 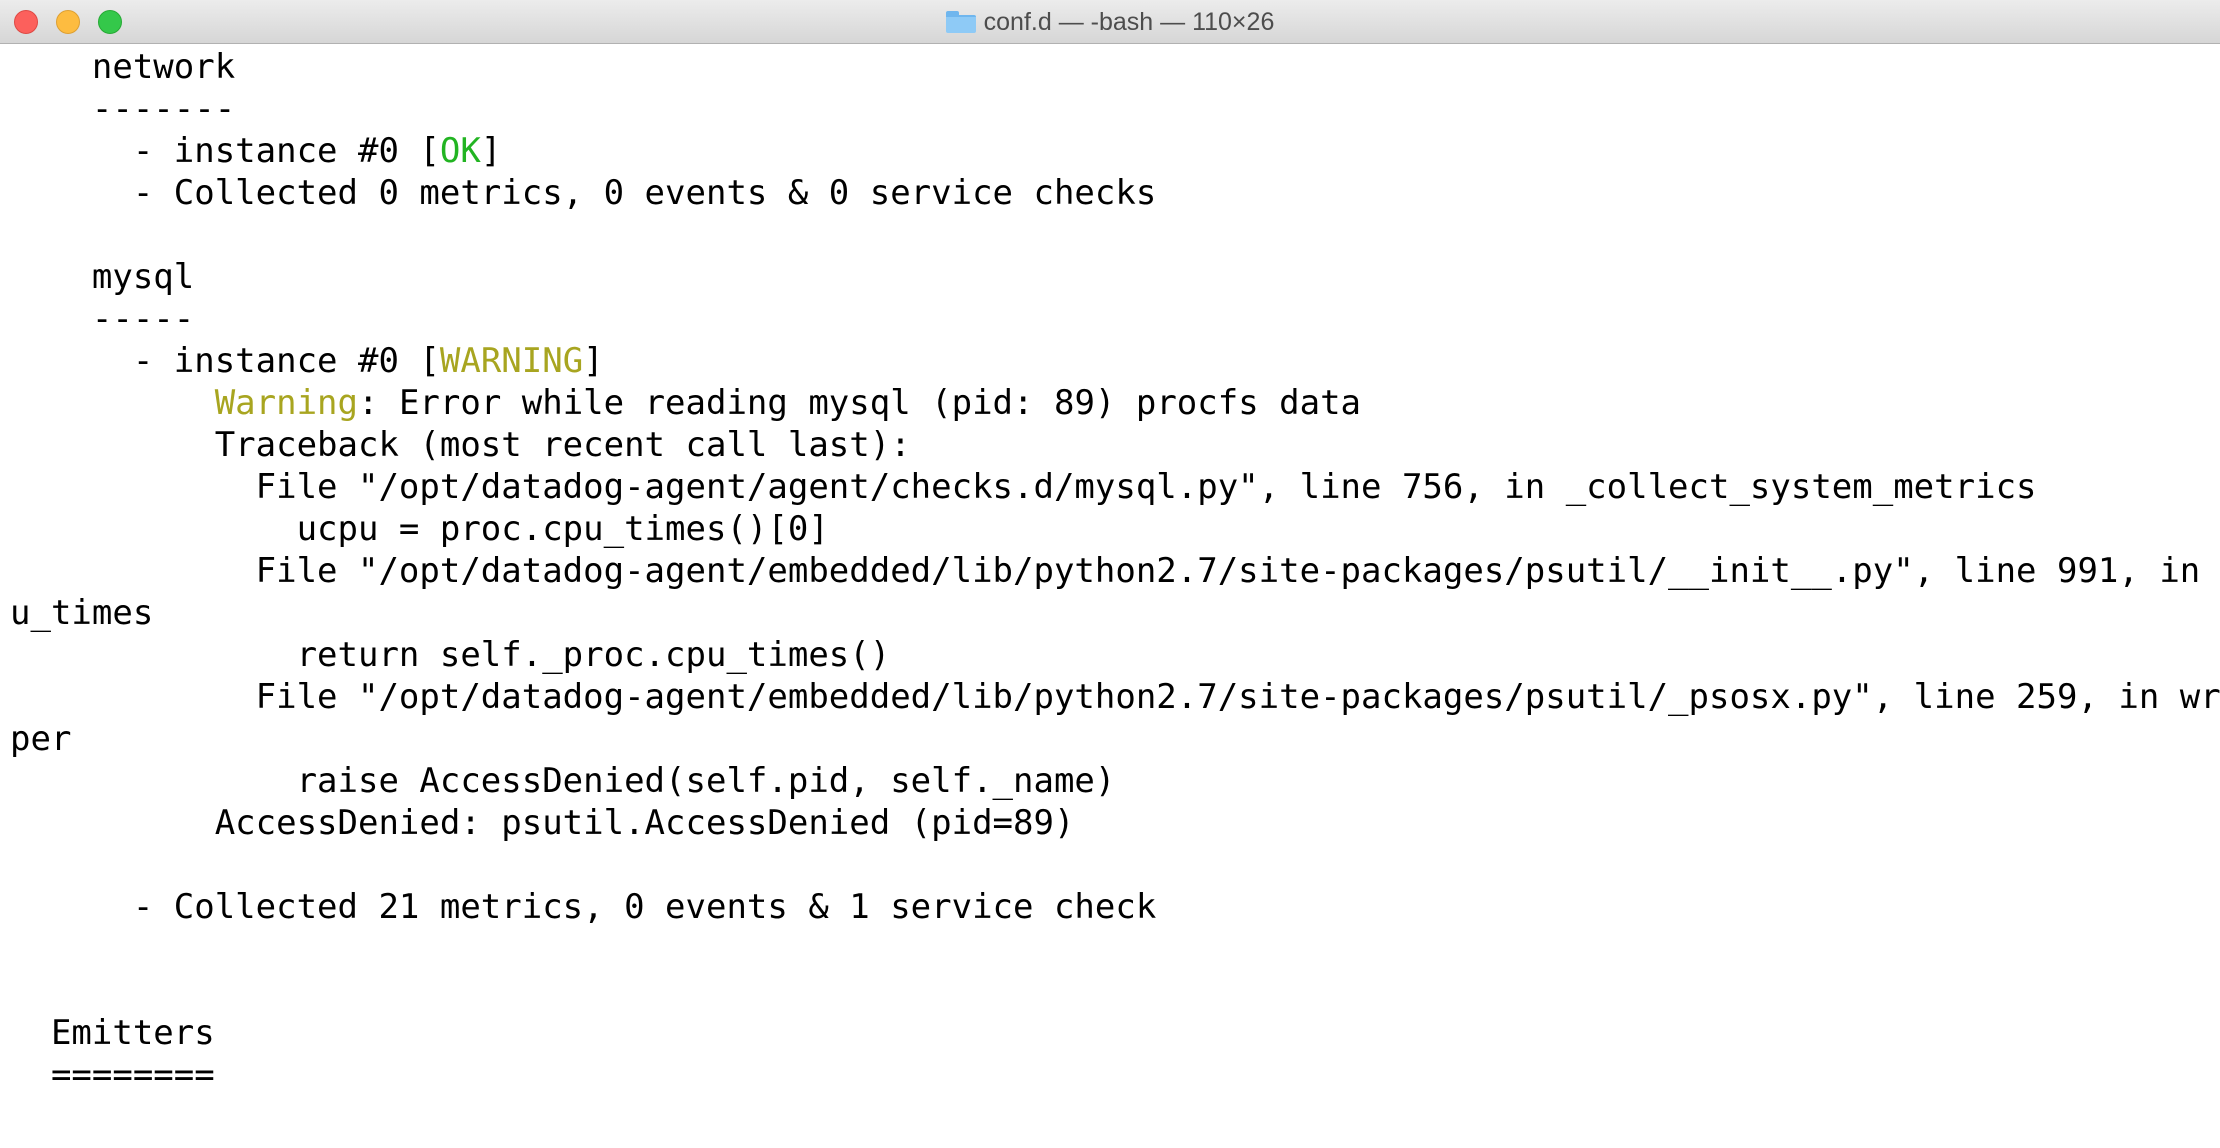 I want to click on terminal-line-text: return self._proc.cpu_times(), so click(x=450, y=655).